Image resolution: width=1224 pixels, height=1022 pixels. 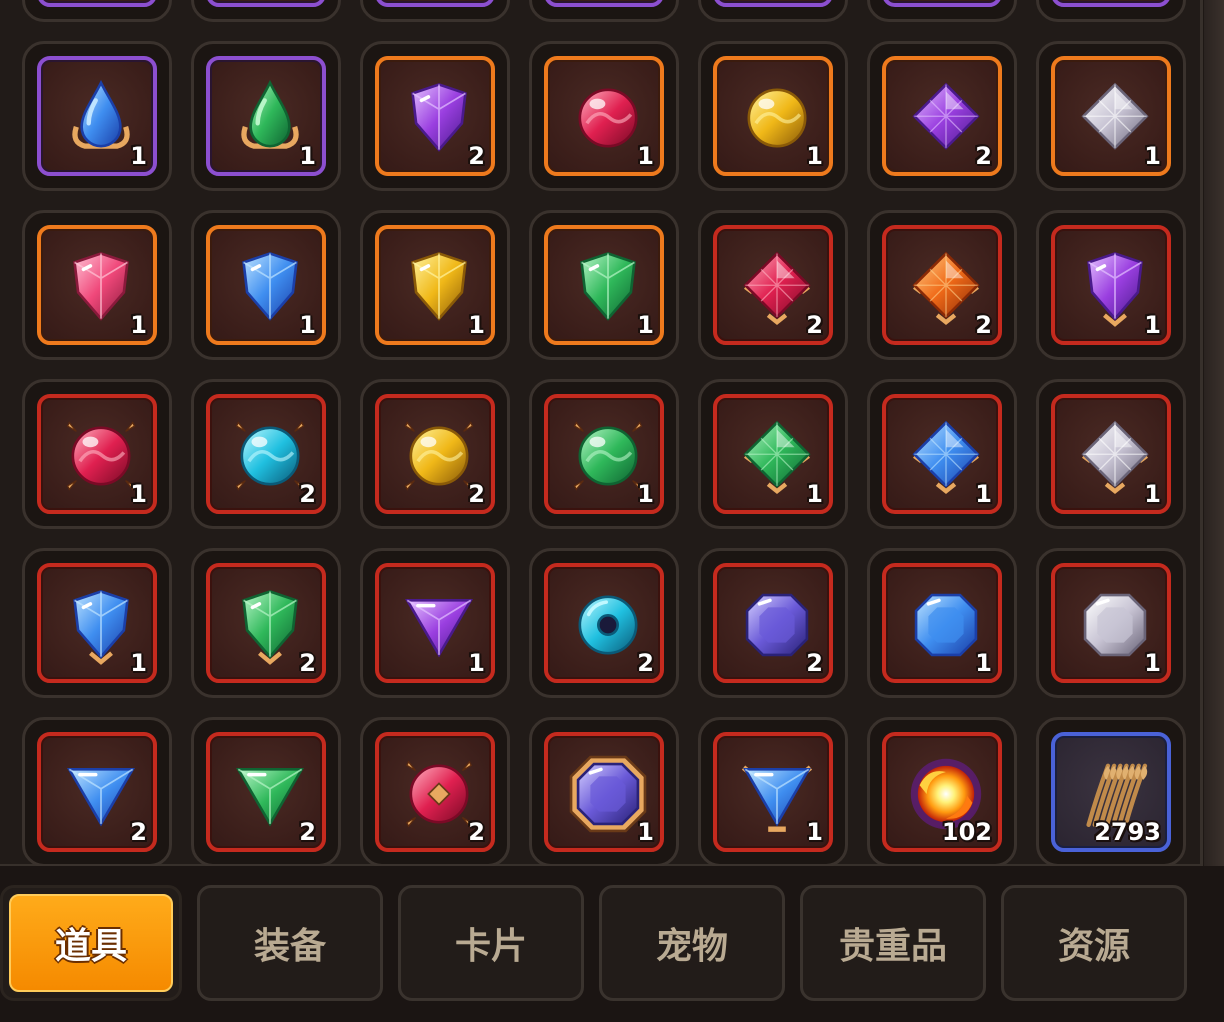 What do you see at coordinates (289, 946) in the screenshot?
I see `tab-label: 装备` at bounding box center [289, 946].